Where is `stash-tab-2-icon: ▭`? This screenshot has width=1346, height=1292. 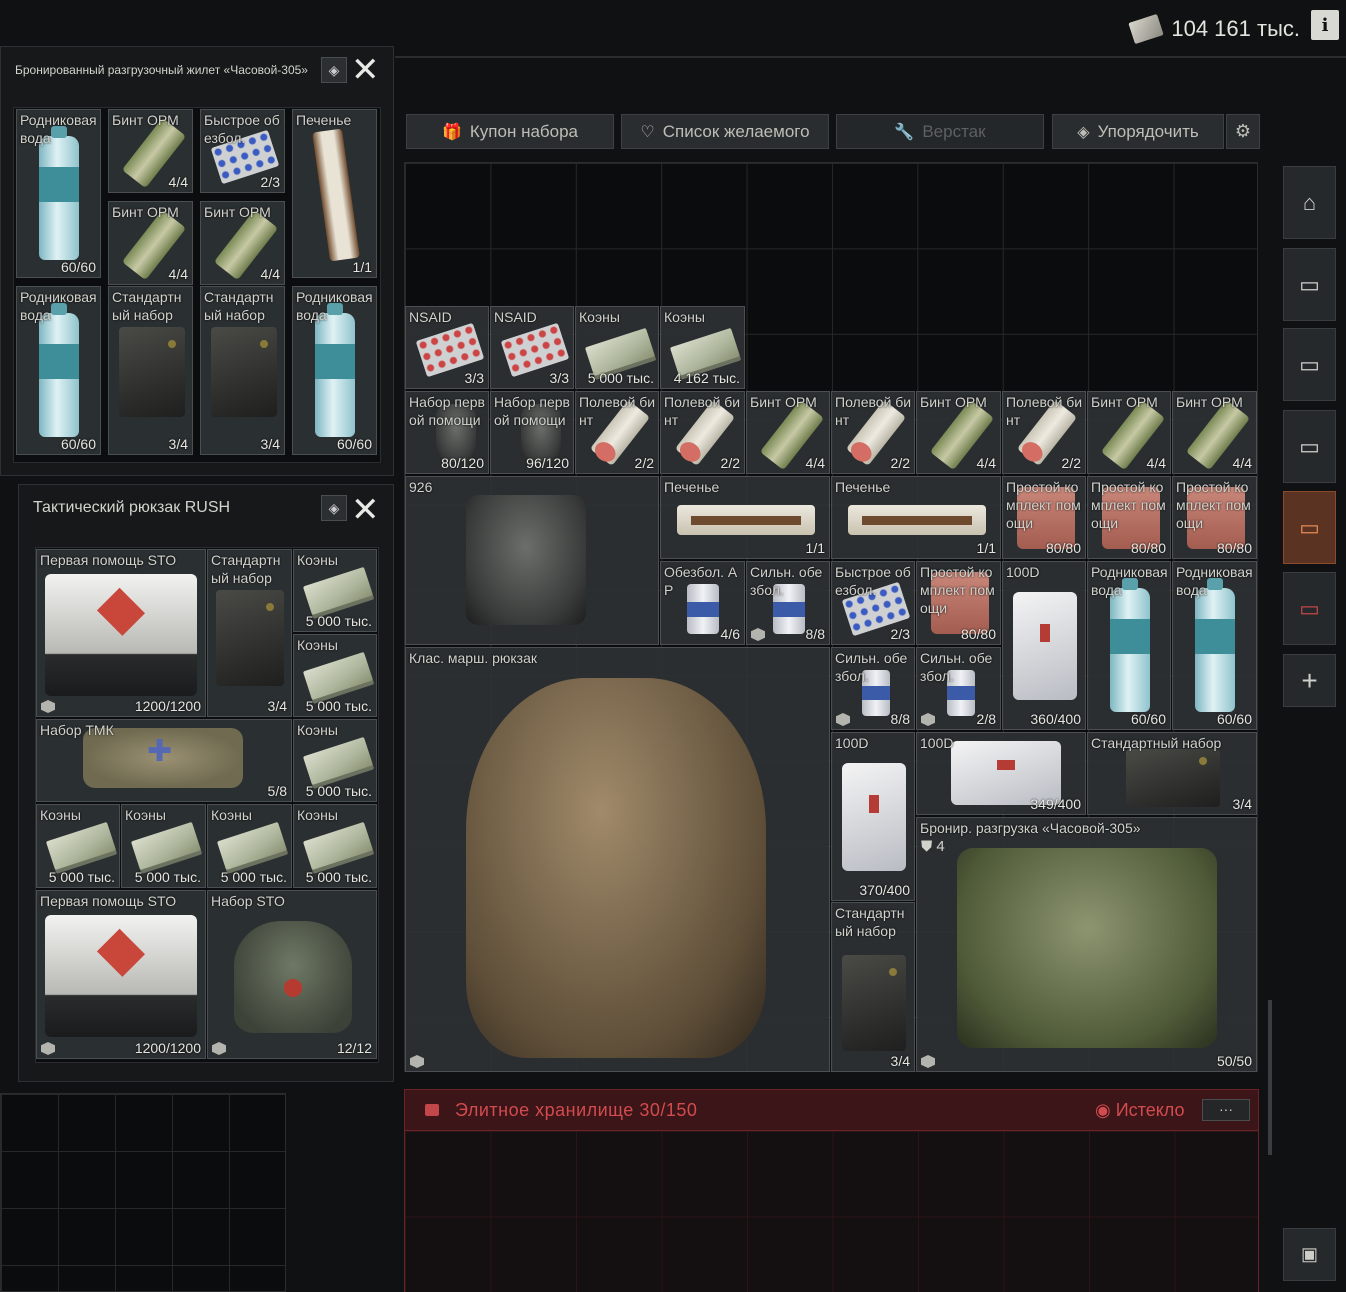
stash-tab-2-icon: ▭ is located at coordinates (1309, 364).